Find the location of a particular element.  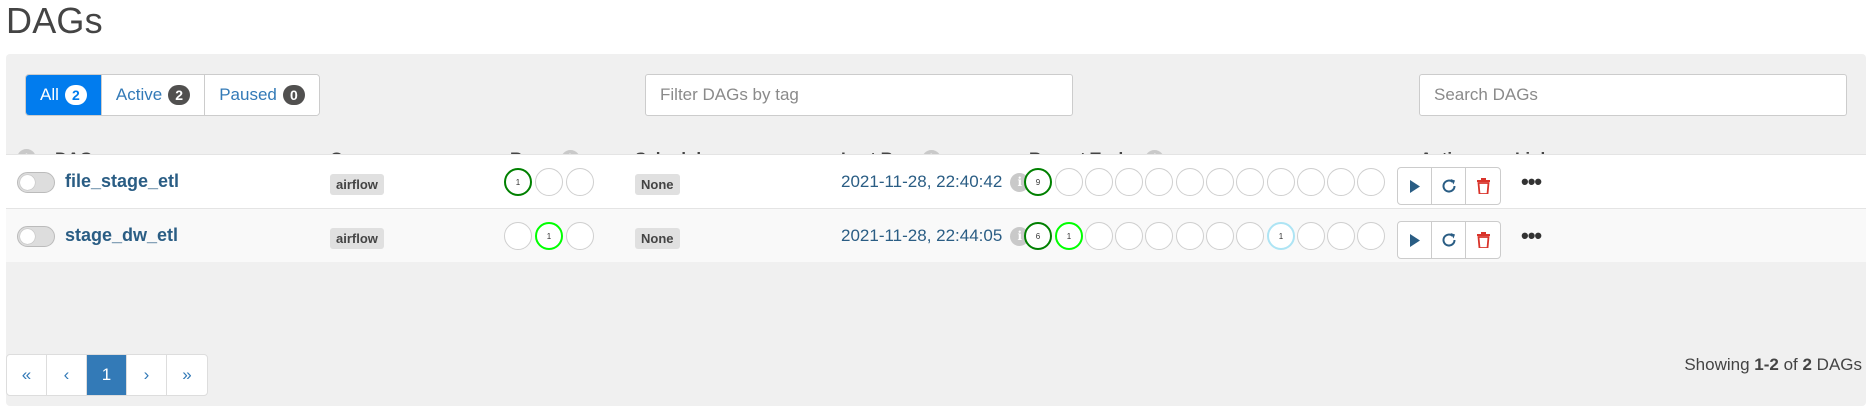

filter-paused-count: 0 is located at coordinates (293, 95).